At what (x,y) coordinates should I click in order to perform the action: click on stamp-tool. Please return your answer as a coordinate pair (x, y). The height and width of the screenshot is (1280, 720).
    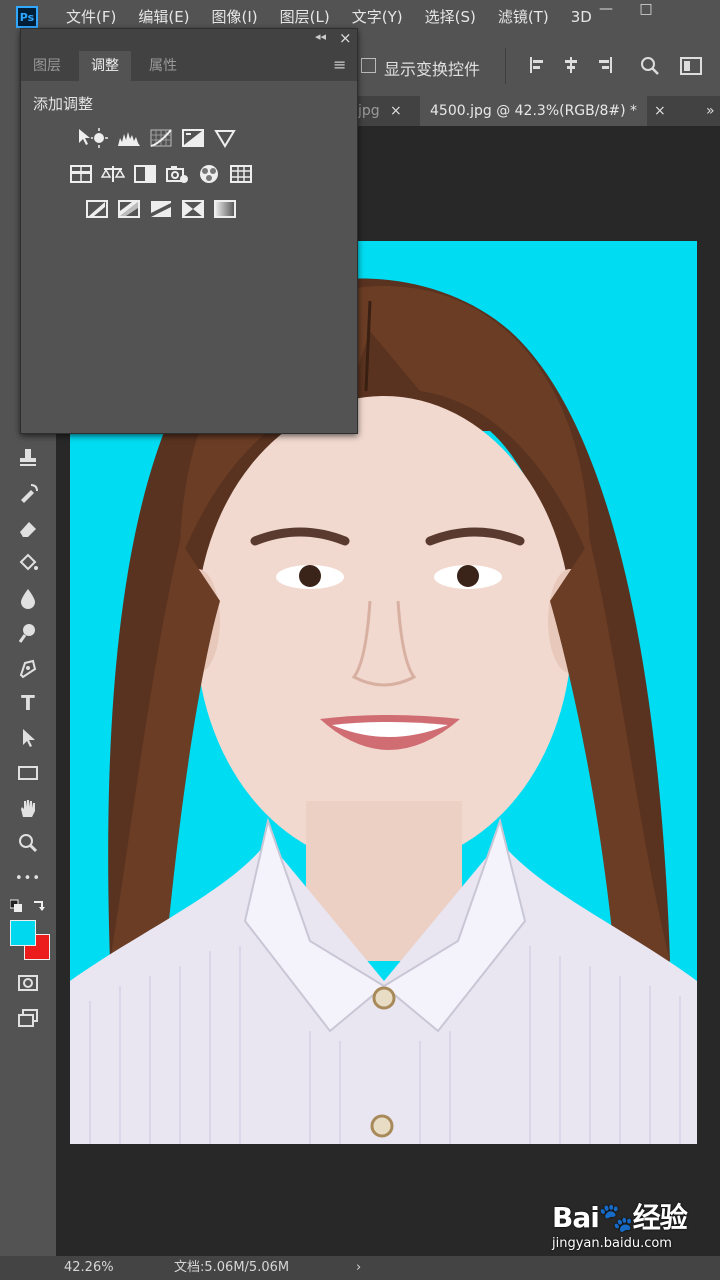
    Looking at the image, I should click on (28, 458).